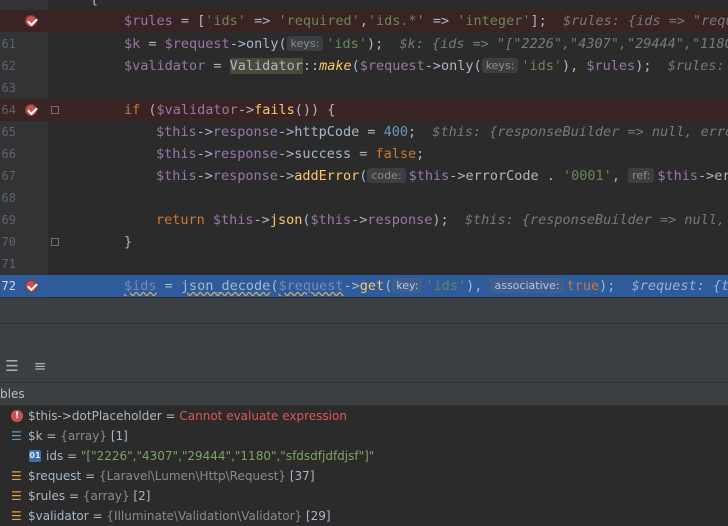  I want to click on string-icon: 01, so click(35, 456).